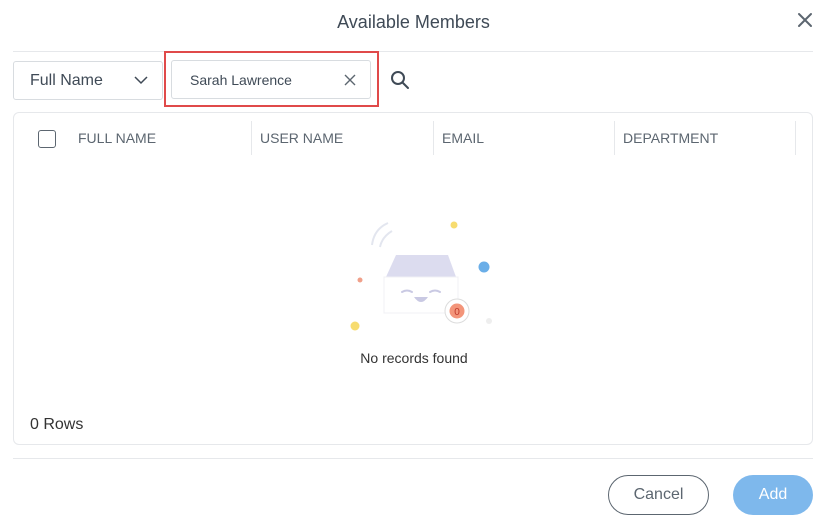 This screenshot has width=827, height=527. Describe the element at coordinates (484, 267) in the screenshot. I see `dot-blue` at that location.